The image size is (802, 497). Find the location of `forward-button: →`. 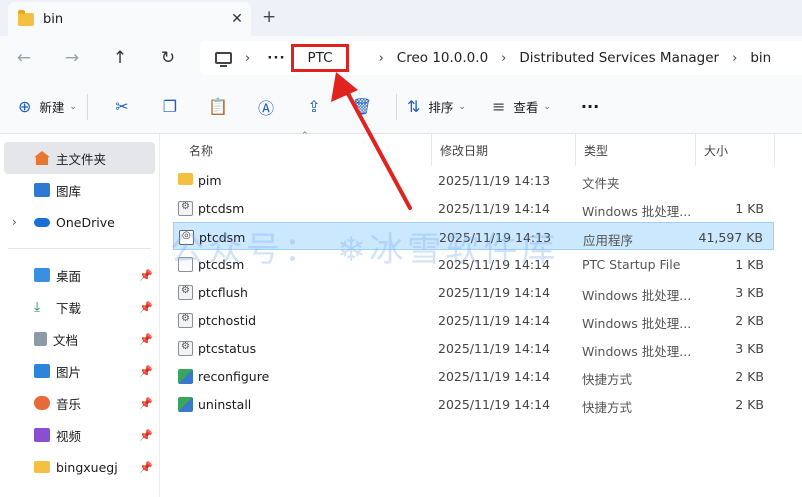

forward-button: → is located at coordinates (72, 58).